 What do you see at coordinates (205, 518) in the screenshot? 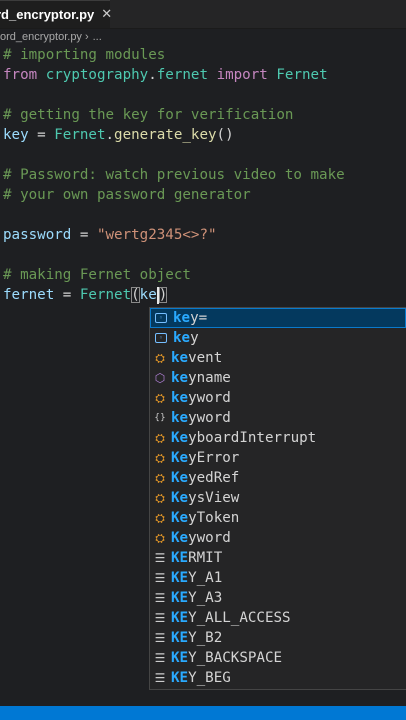
I see `suggestion-label: KeyToken` at bounding box center [205, 518].